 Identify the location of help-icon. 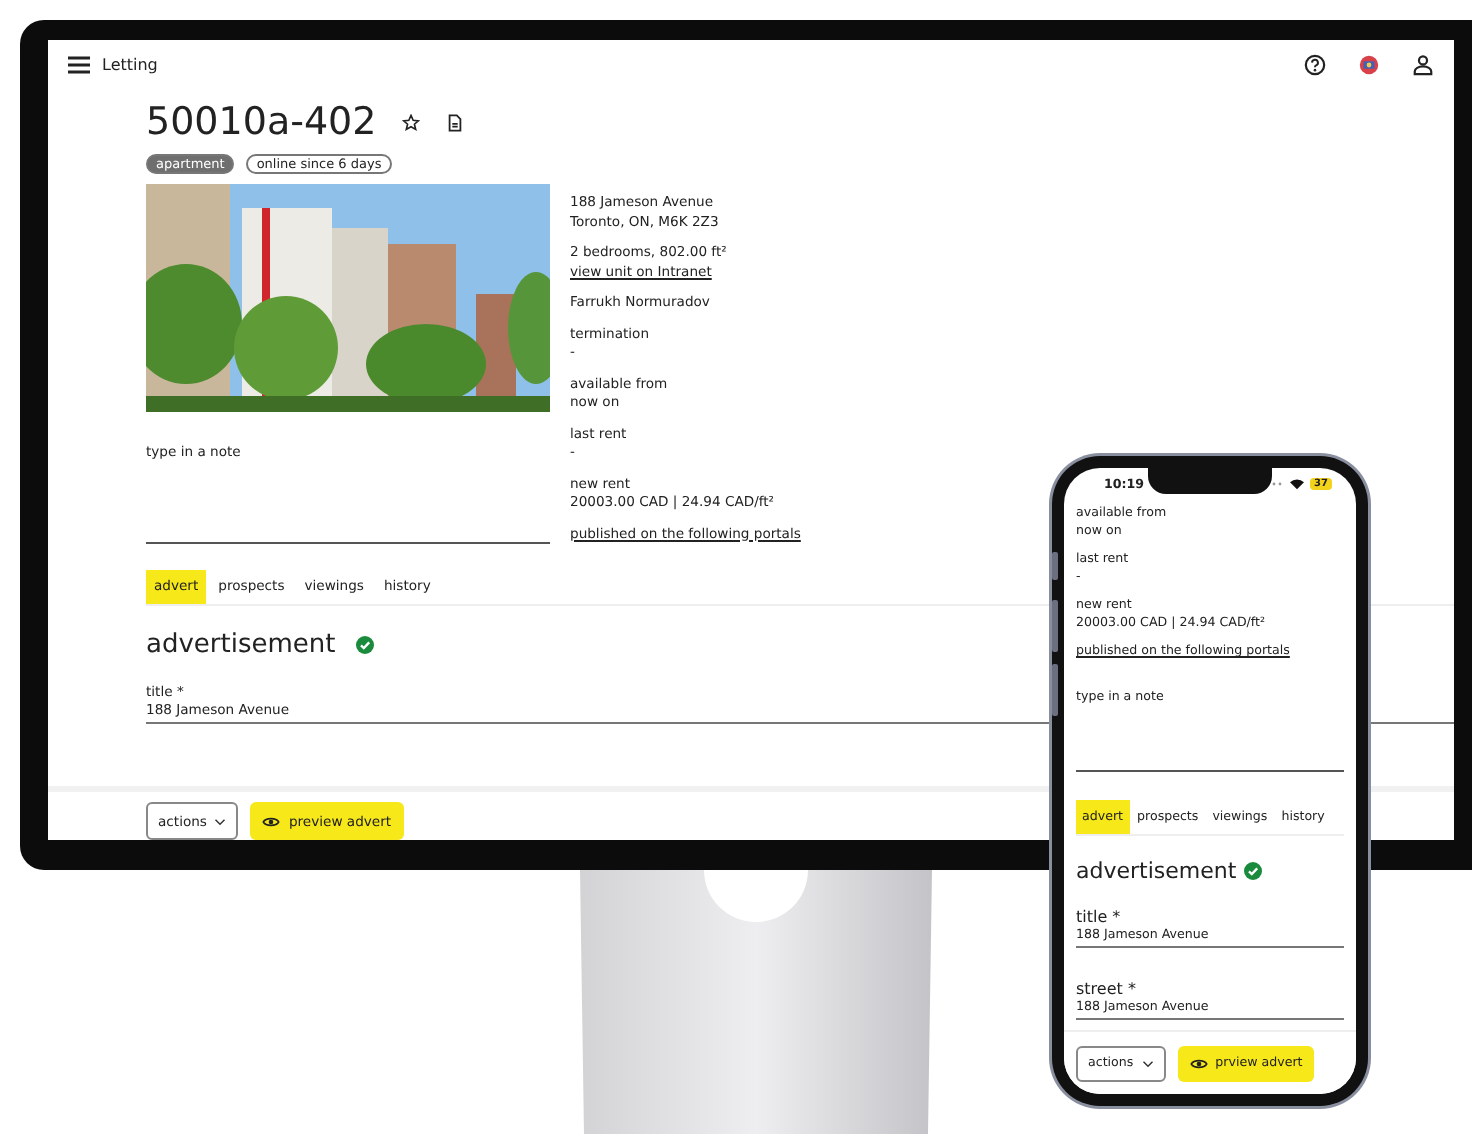
(1315, 64).